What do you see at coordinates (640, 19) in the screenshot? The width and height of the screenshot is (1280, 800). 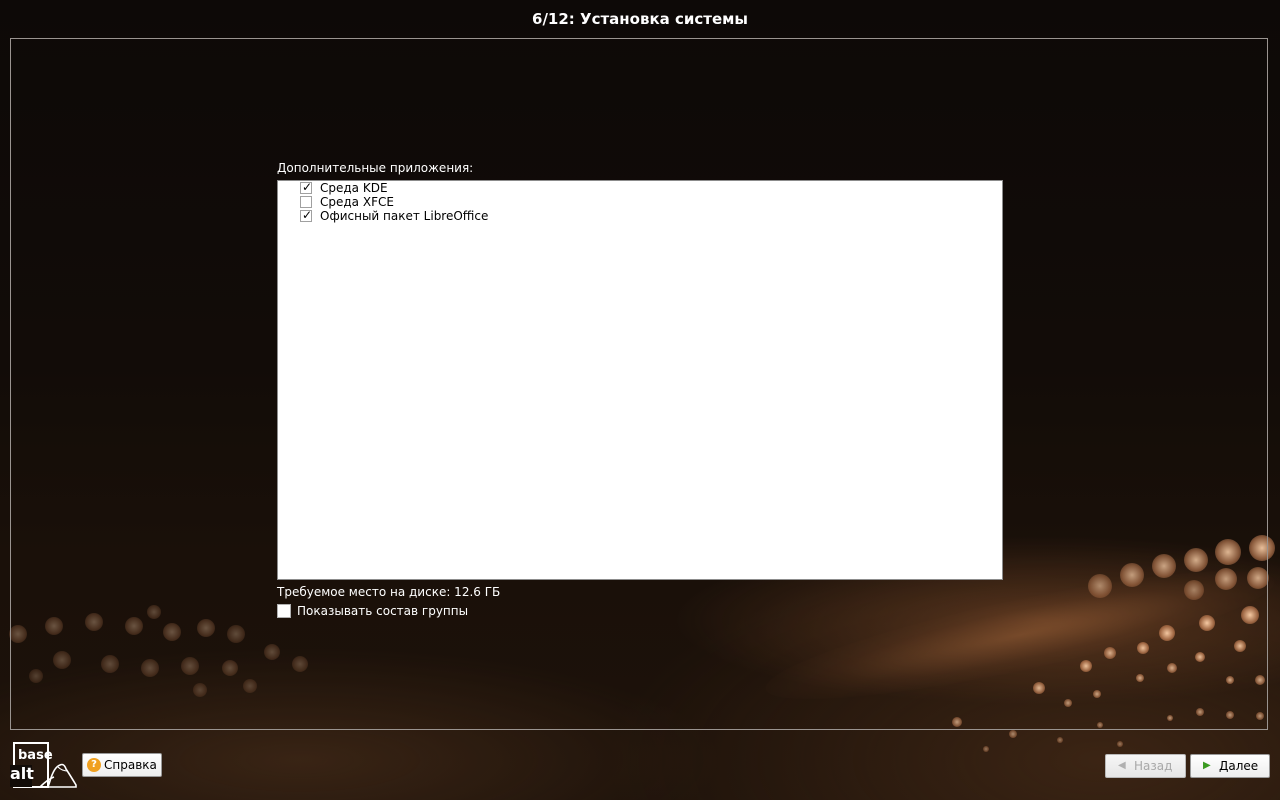 I see `window-title: 6/12: Установка системы` at bounding box center [640, 19].